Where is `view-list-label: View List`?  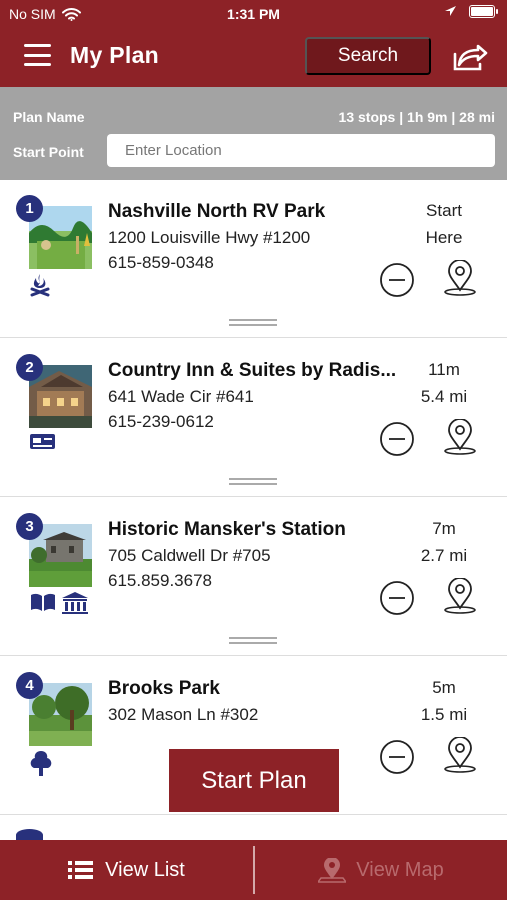 view-list-label: View List is located at coordinates (145, 869).